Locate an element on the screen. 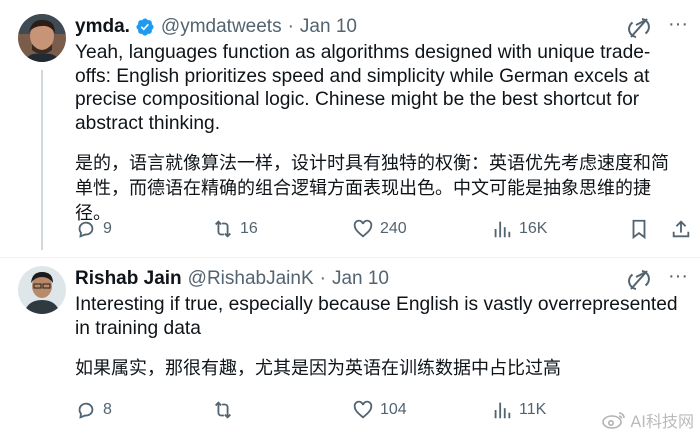  views-count: 16K is located at coordinates (533, 228).